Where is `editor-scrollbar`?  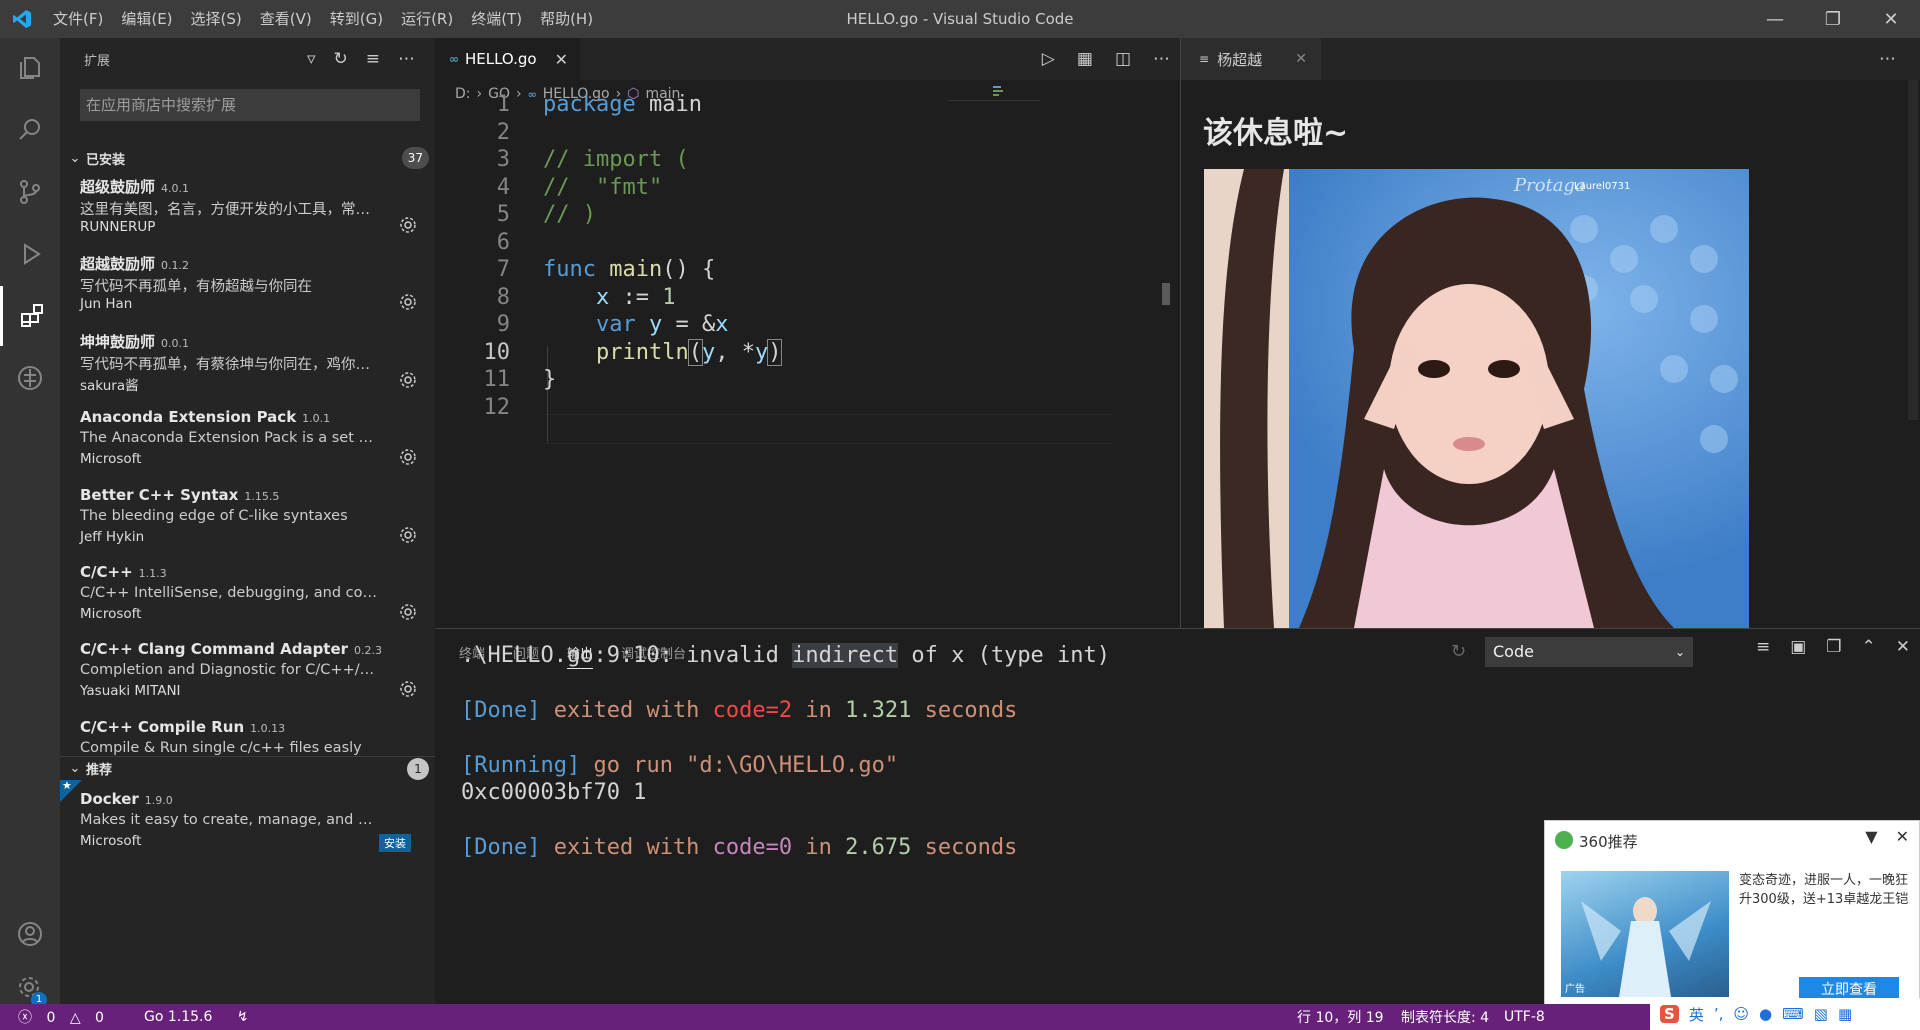 editor-scrollbar is located at coordinates (1166, 294).